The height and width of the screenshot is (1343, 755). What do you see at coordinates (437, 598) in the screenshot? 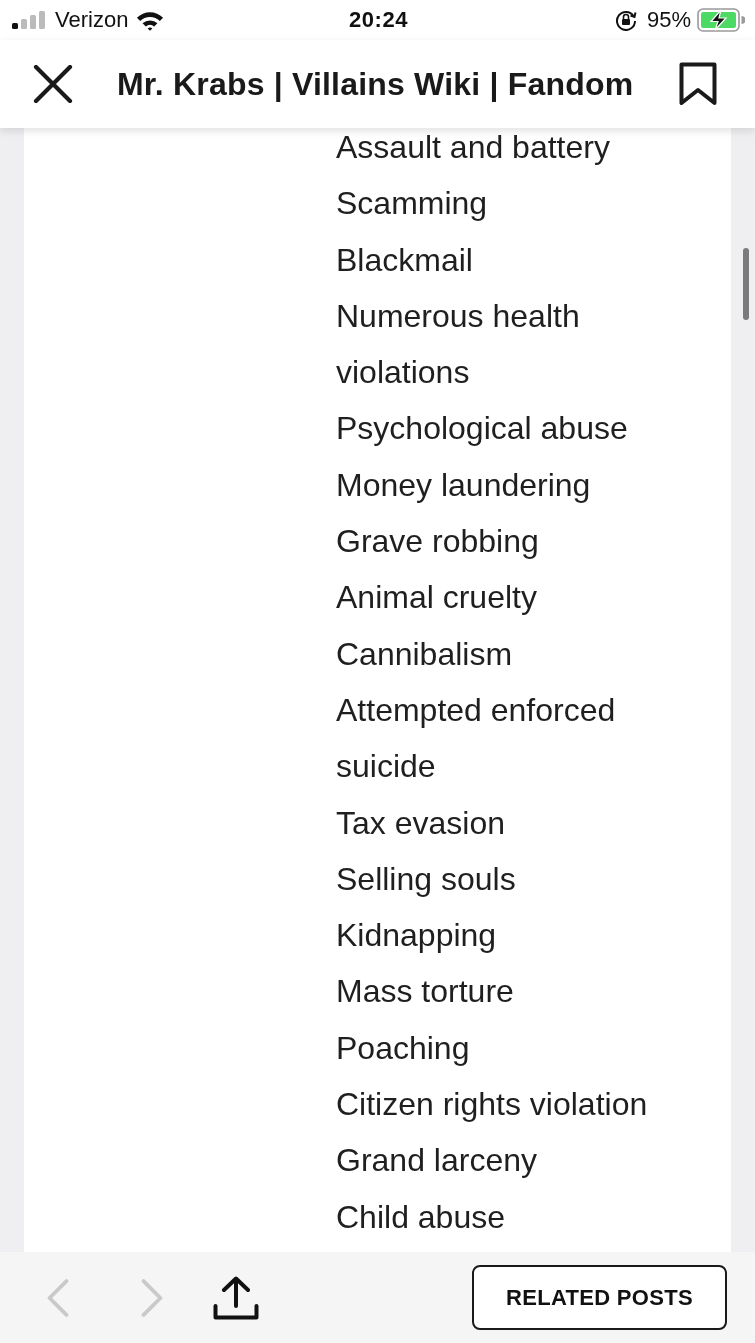
I see `list-item: Animal cruelty` at bounding box center [437, 598].